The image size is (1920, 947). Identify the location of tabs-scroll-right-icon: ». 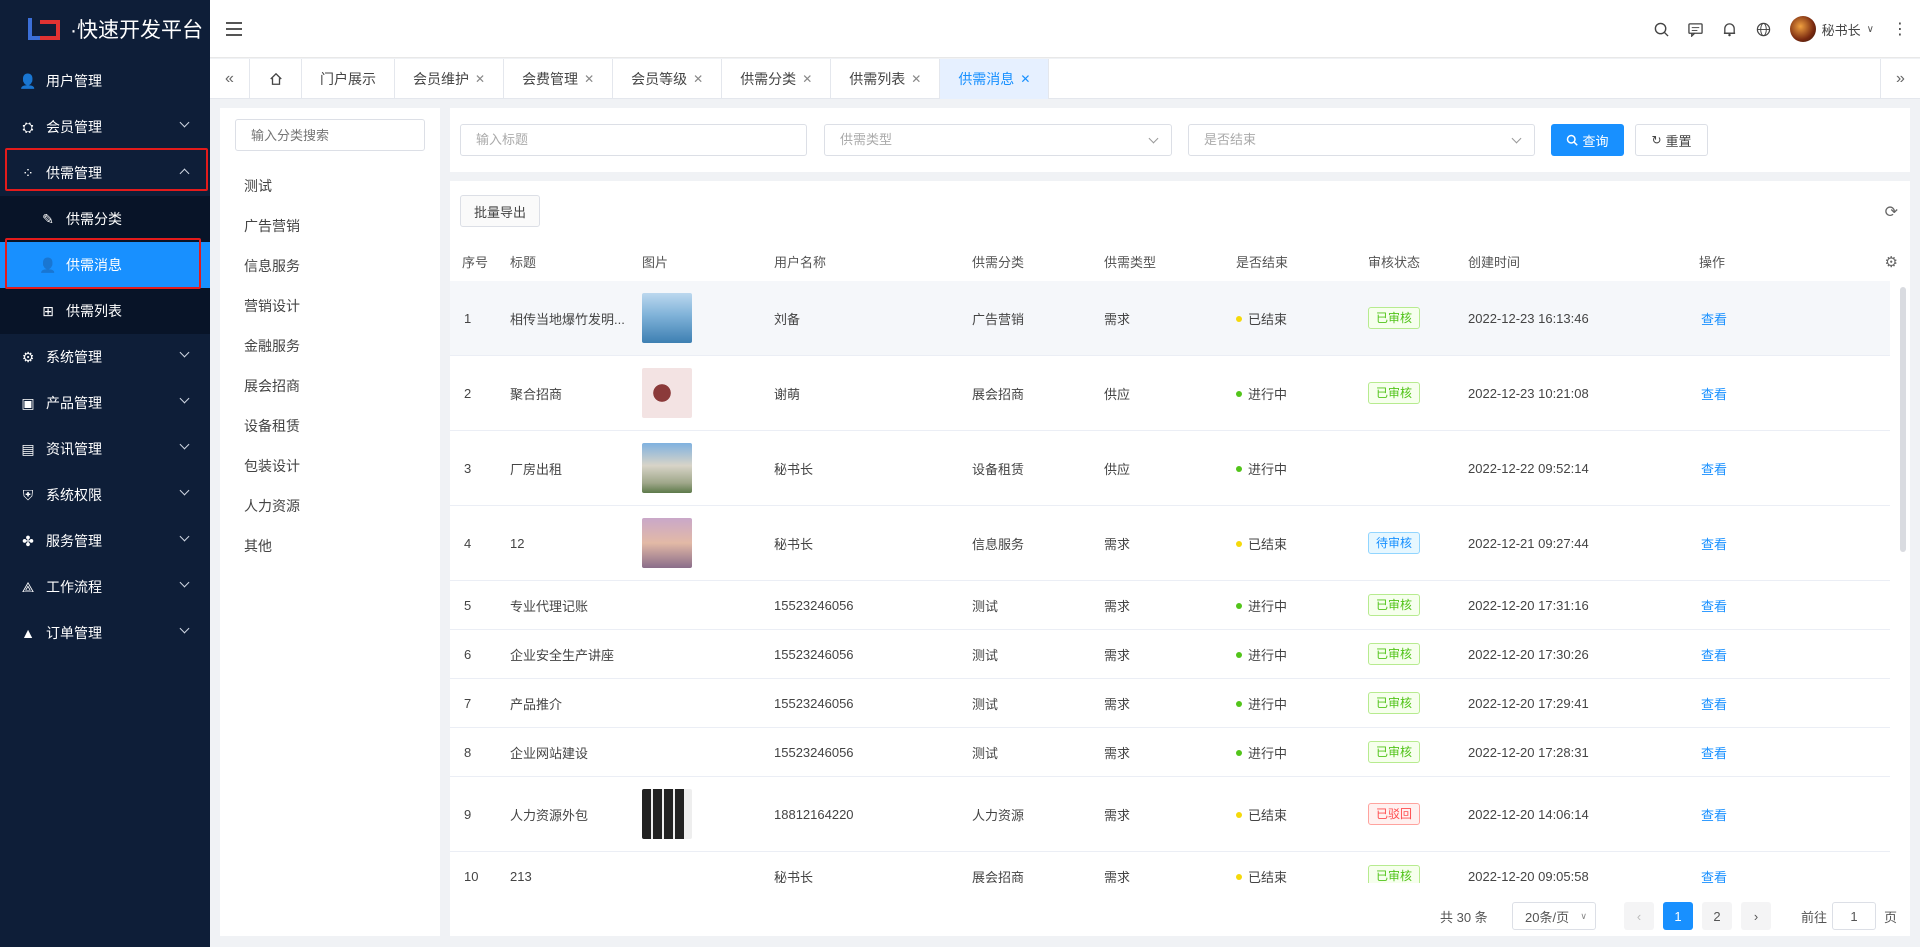
(1900, 79).